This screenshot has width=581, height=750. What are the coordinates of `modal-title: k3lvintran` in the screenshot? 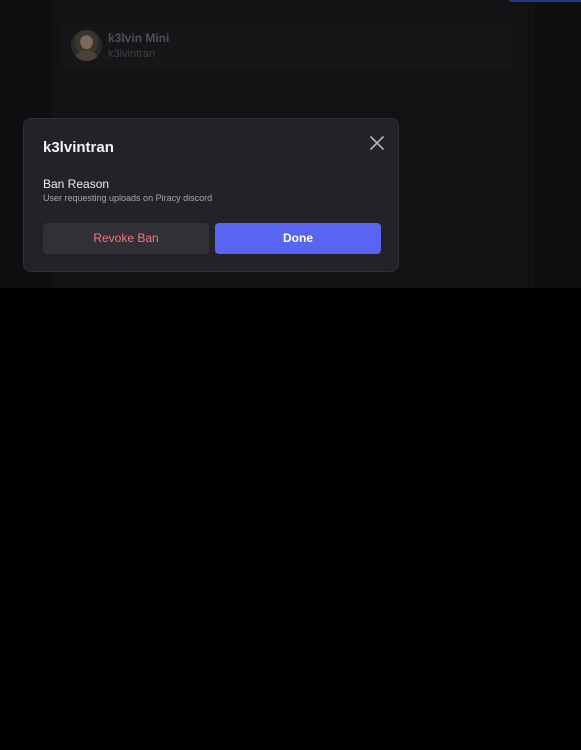 It's located at (78, 147).